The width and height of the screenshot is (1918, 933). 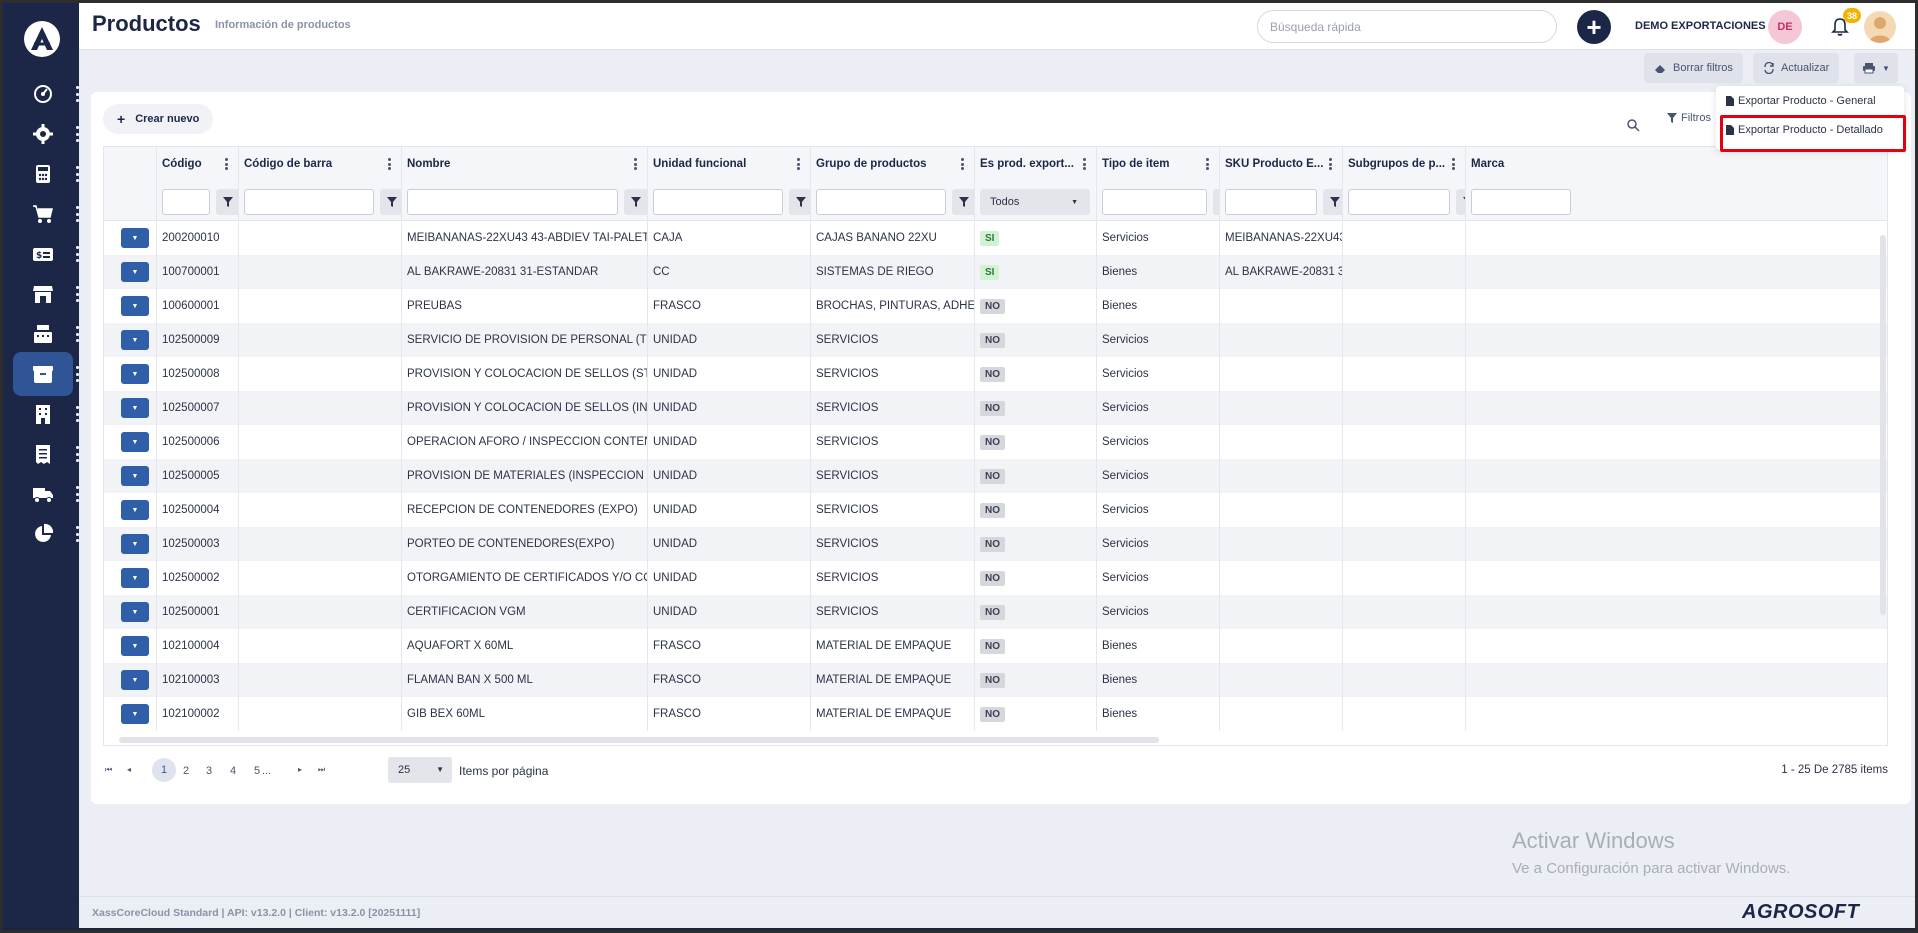 What do you see at coordinates (46, 414) in the screenshot?
I see `sidebar-item-building` at bounding box center [46, 414].